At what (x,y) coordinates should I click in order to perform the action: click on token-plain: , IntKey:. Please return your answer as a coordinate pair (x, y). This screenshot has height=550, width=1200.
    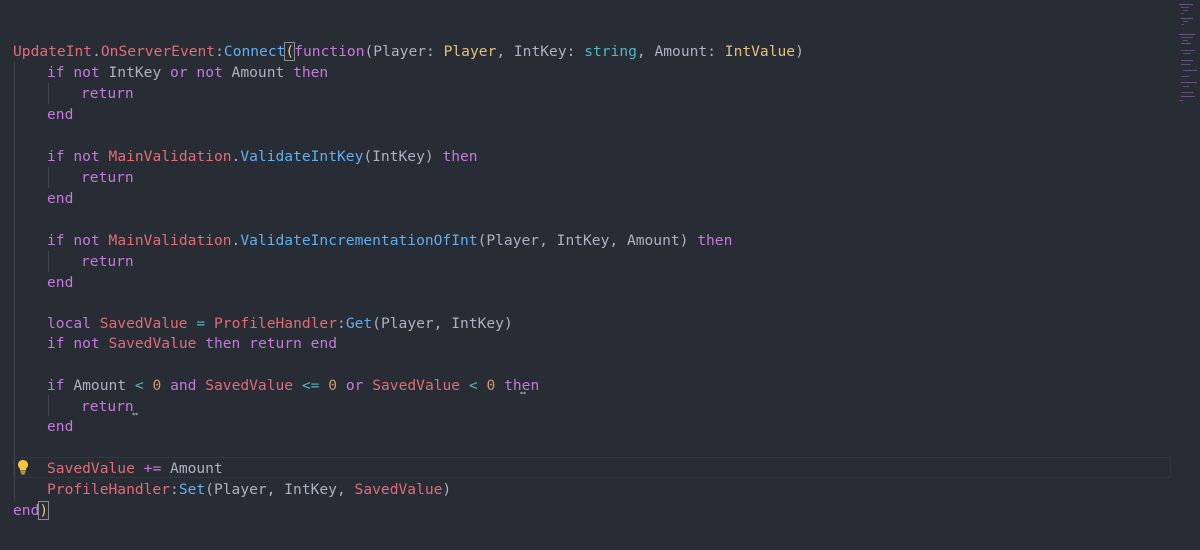
    Looking at the image, I should click on (540, 51).